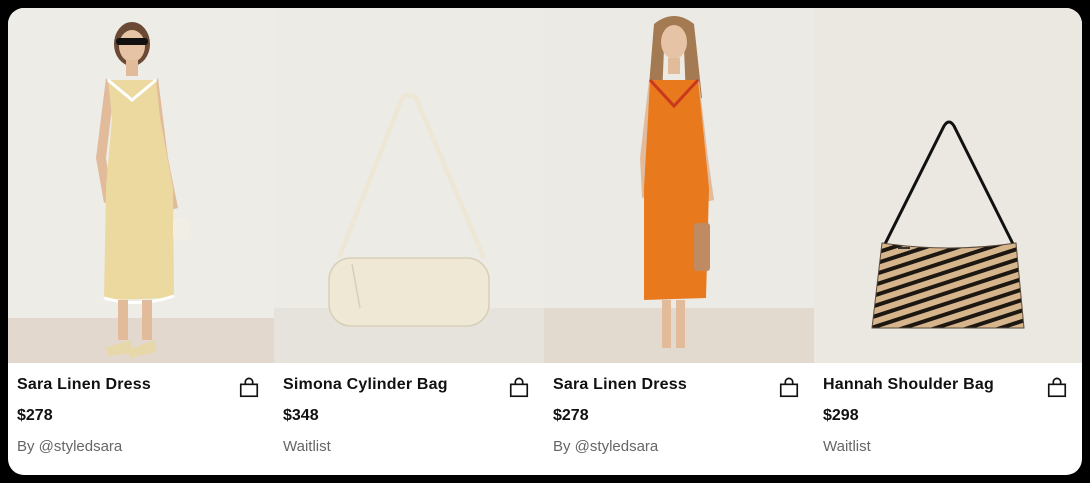  I want to click on product-name: Hannah Shoulder Bag, so click(908, 385).